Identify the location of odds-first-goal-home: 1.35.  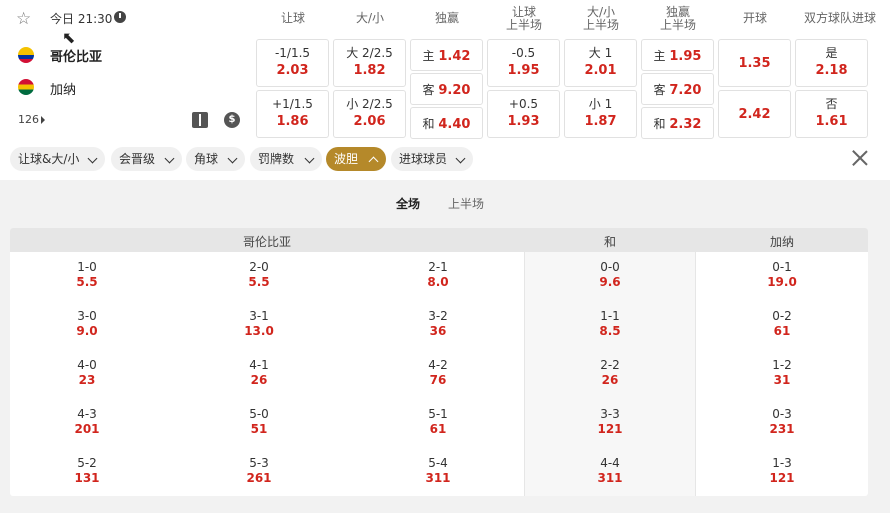
(754, 63).